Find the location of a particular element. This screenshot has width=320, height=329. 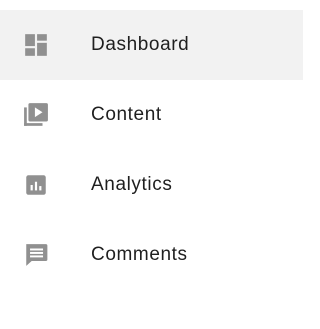

sidebar-item-label: Content is located at coordinates (126, 114).